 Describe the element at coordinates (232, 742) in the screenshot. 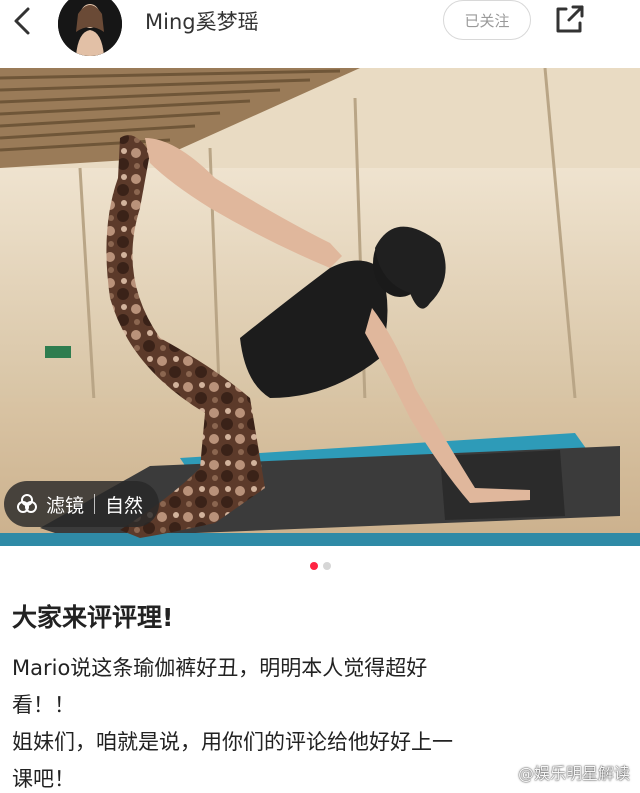

I see `post-body-line: 姐妹们，咱就是说，用你们的评论给他好好上一` at that location.